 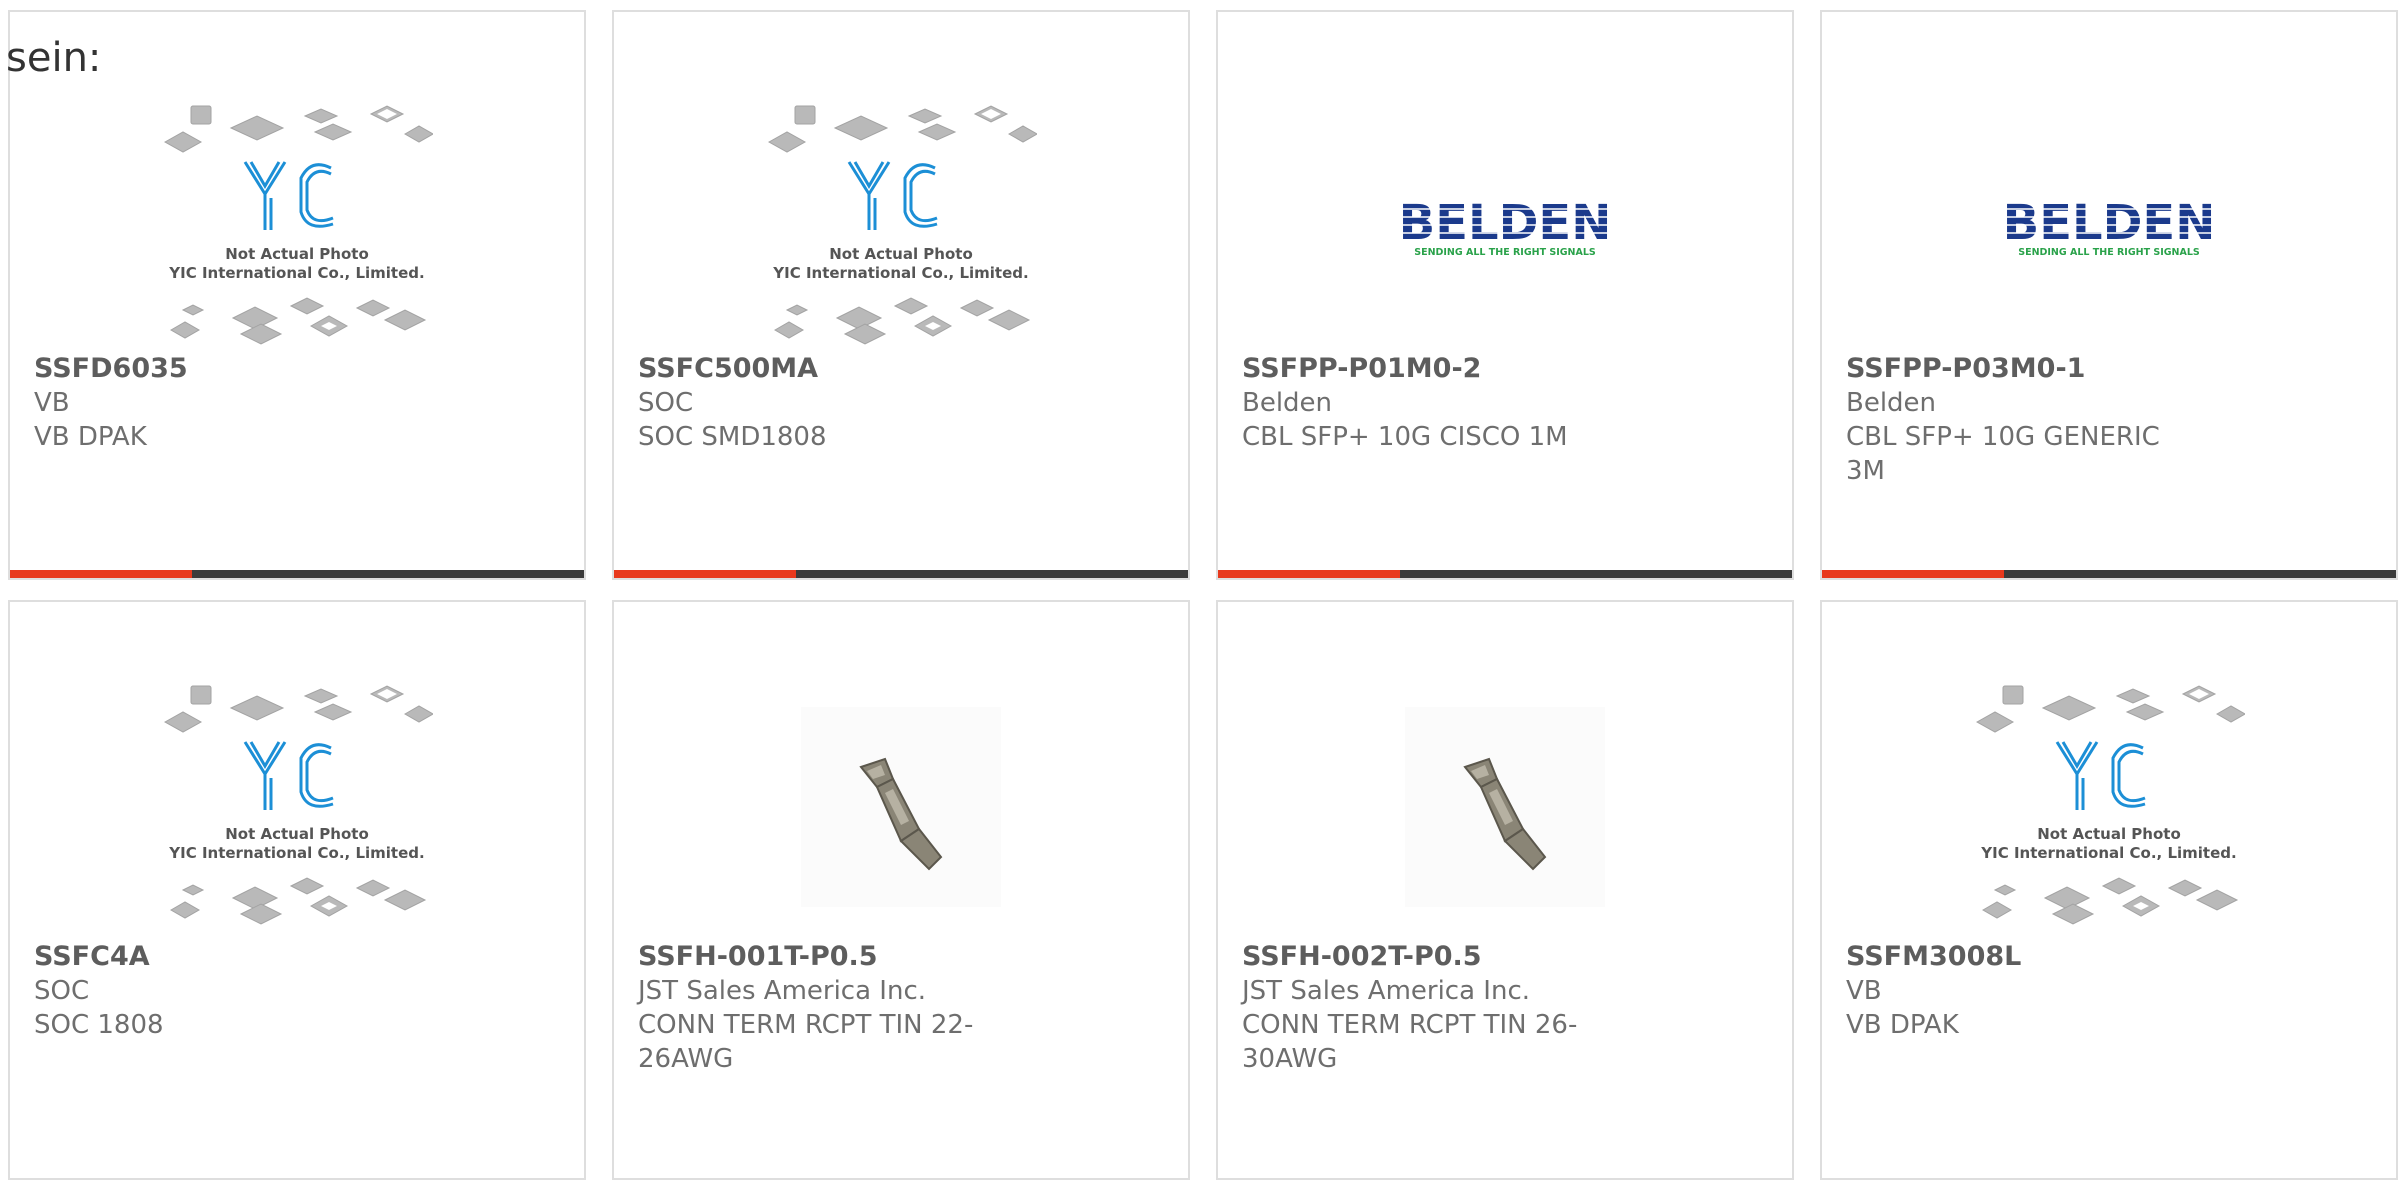 What do you see at coordinates (2003, 454) in the screenshot?
I see `product-description: CBL SFP+ 10G GENERIC 3M` at bounding box center [2003, 454].